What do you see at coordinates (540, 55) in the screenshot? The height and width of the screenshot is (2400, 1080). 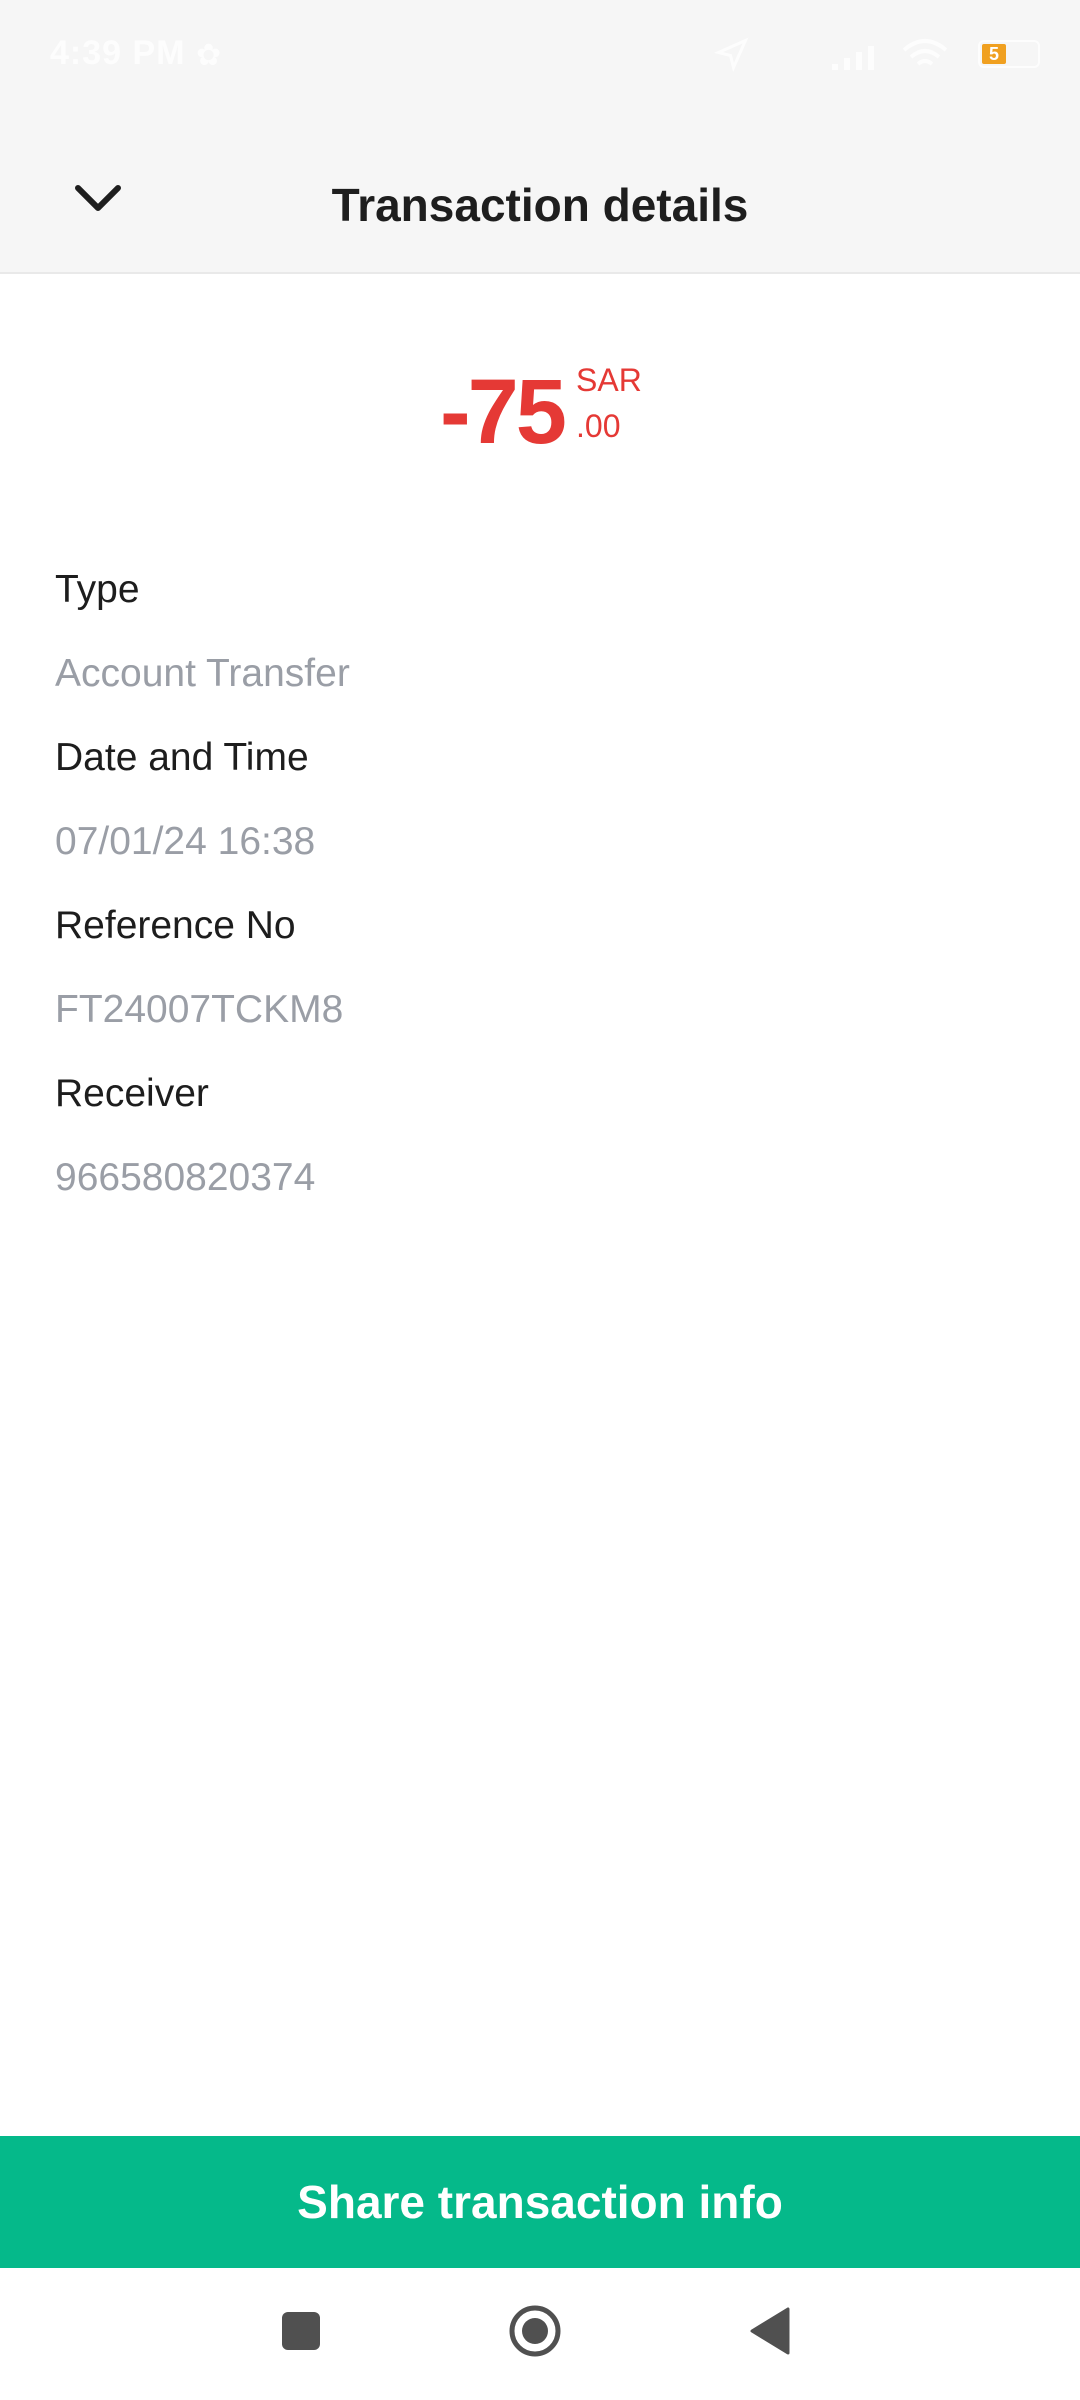 I see `status-bar: 4:39 PM ✿ 5` at bounding box center [540, 55].